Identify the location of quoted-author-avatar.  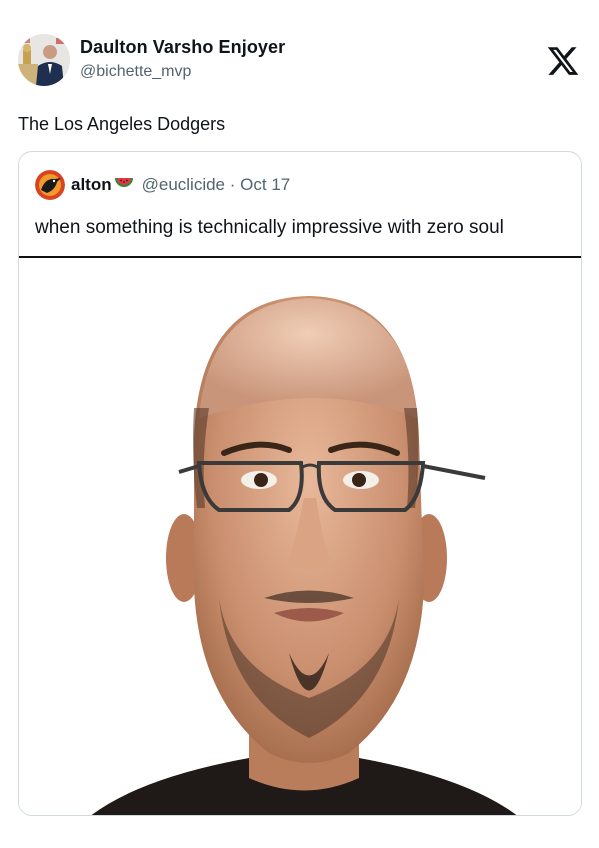
(50, 185).